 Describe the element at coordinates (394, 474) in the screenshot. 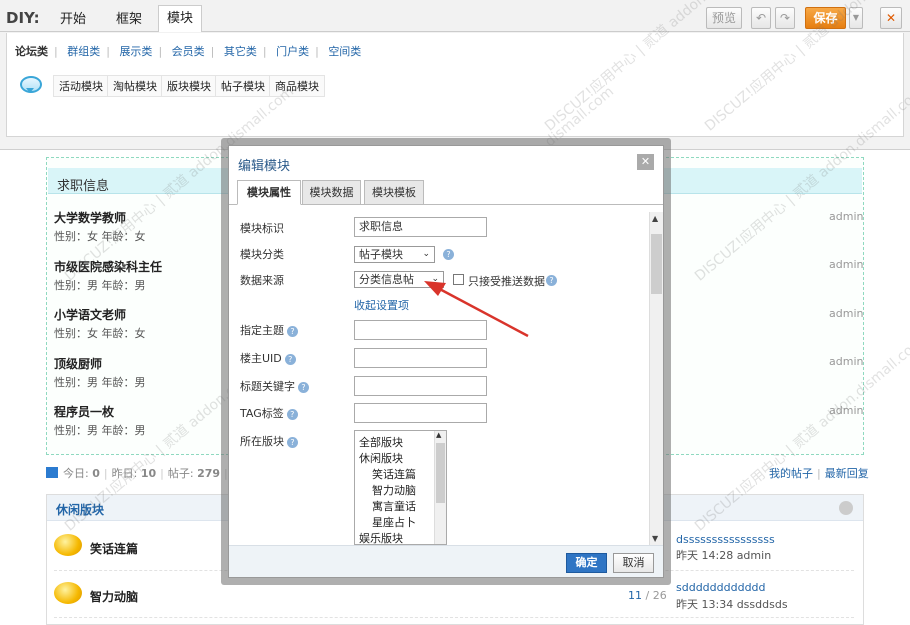

I see `listbox-option: 笑话连篇` at that location.